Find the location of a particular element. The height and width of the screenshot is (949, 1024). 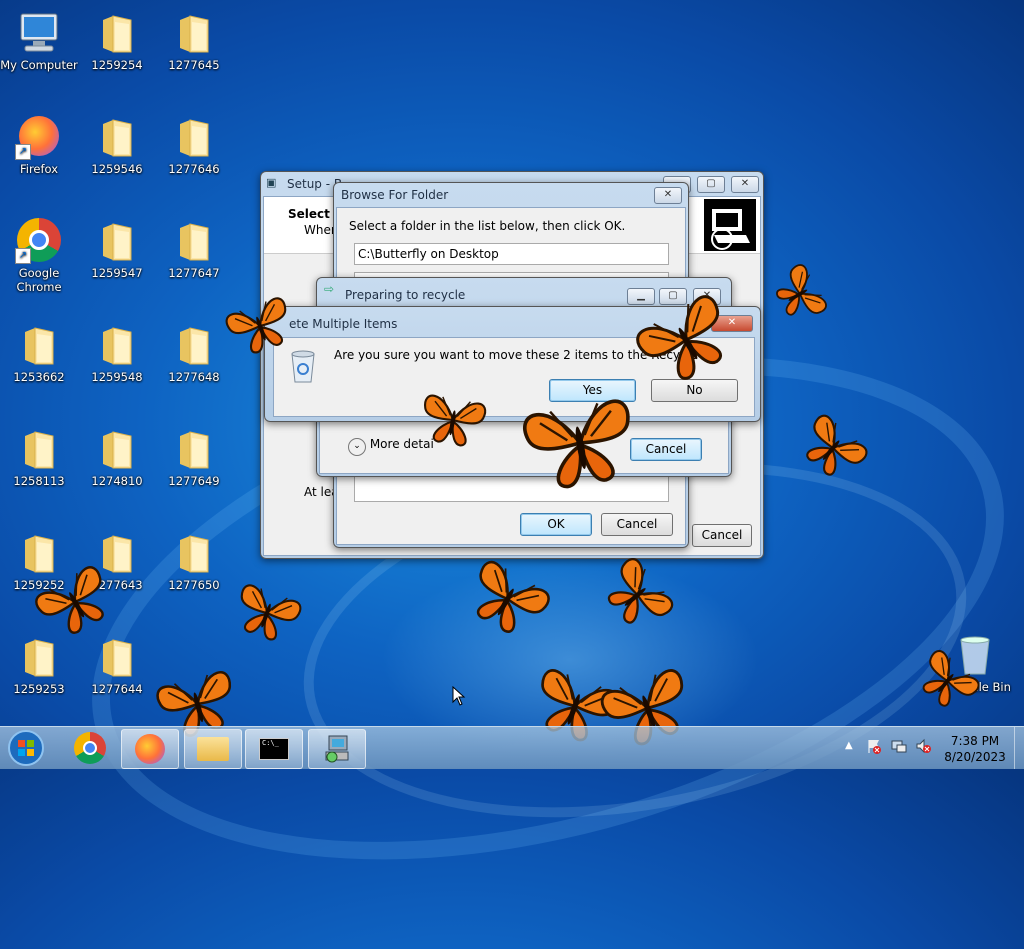

recycle-bin-label: cycle Bin is located at coordinates (985, 687).